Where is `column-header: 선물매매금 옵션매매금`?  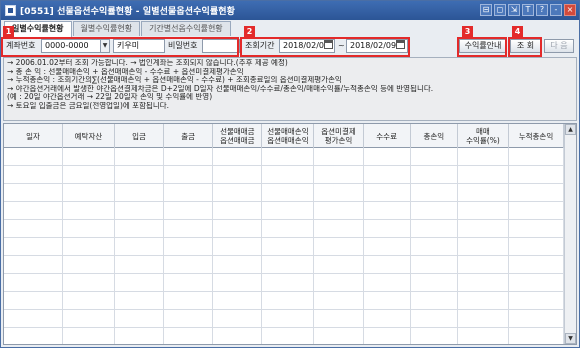 column-header: 선물매매금 옵션매매금 is located at coordinates (238, 136).